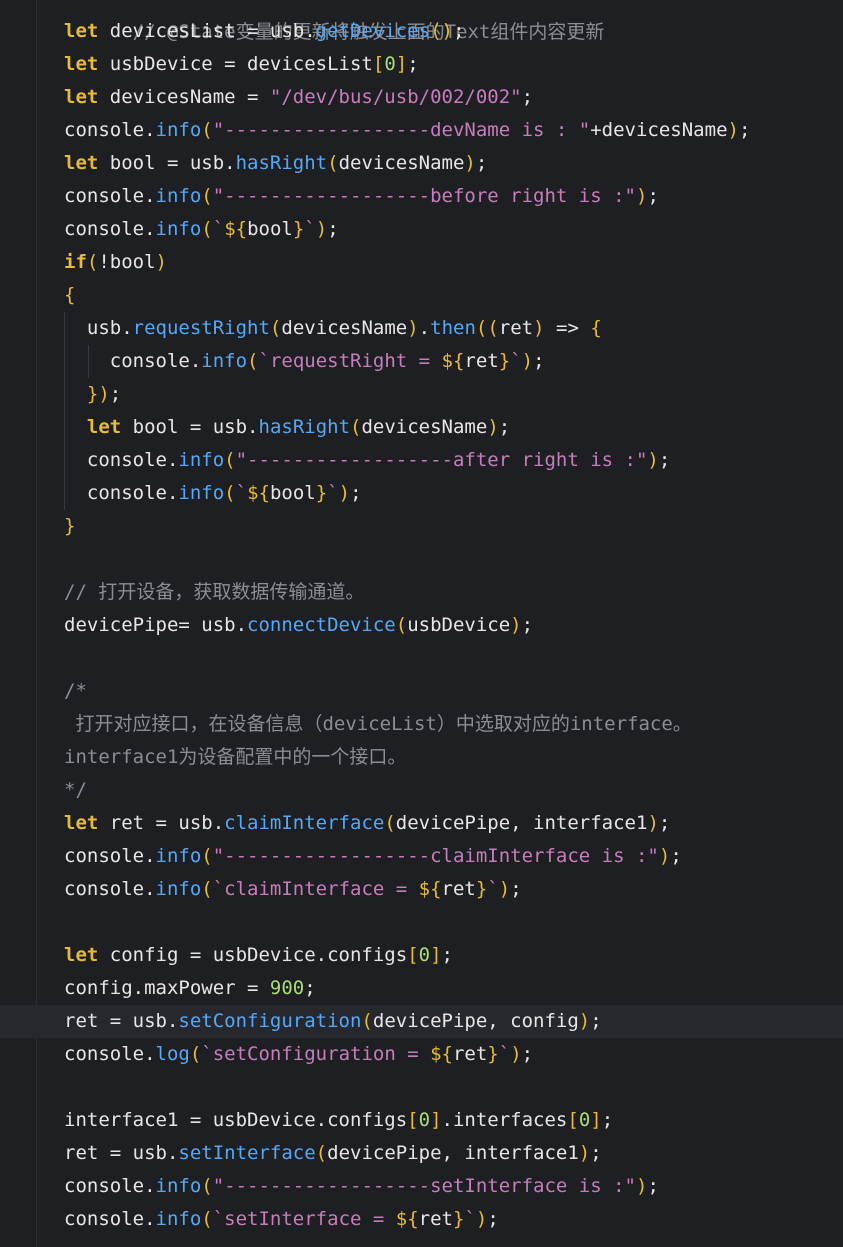 This screenshot has width=843, height=1247. What do you see at coordinates (475, 1021) in the screenshot?
I see `code-token: devicePipe, config` at bounding box center [475, 1021].